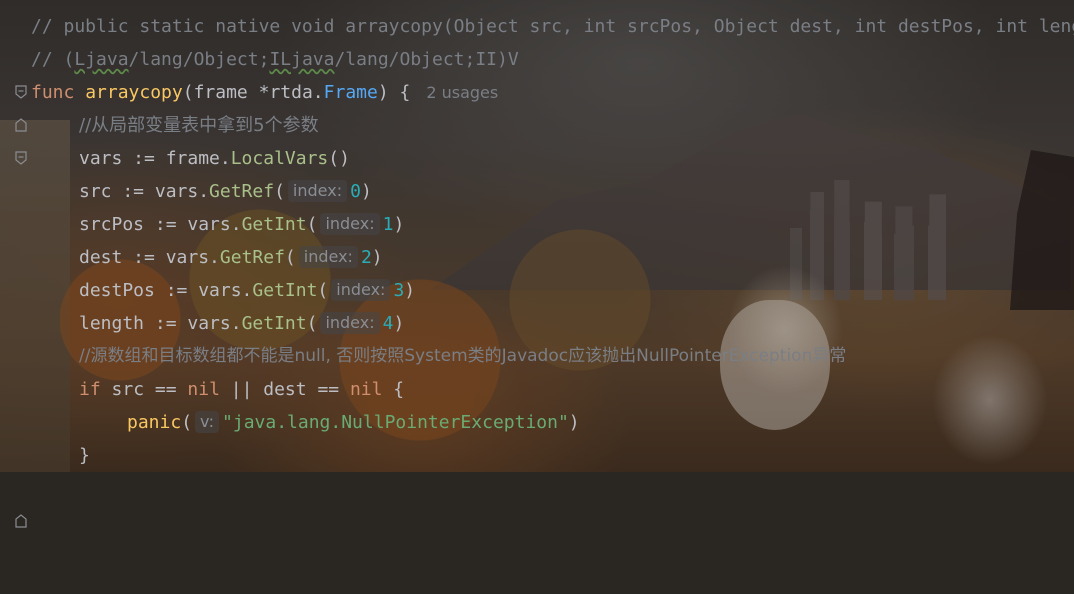 The image size is (1074, 594). I want to click on type-name: Frame, so click(350, 92).